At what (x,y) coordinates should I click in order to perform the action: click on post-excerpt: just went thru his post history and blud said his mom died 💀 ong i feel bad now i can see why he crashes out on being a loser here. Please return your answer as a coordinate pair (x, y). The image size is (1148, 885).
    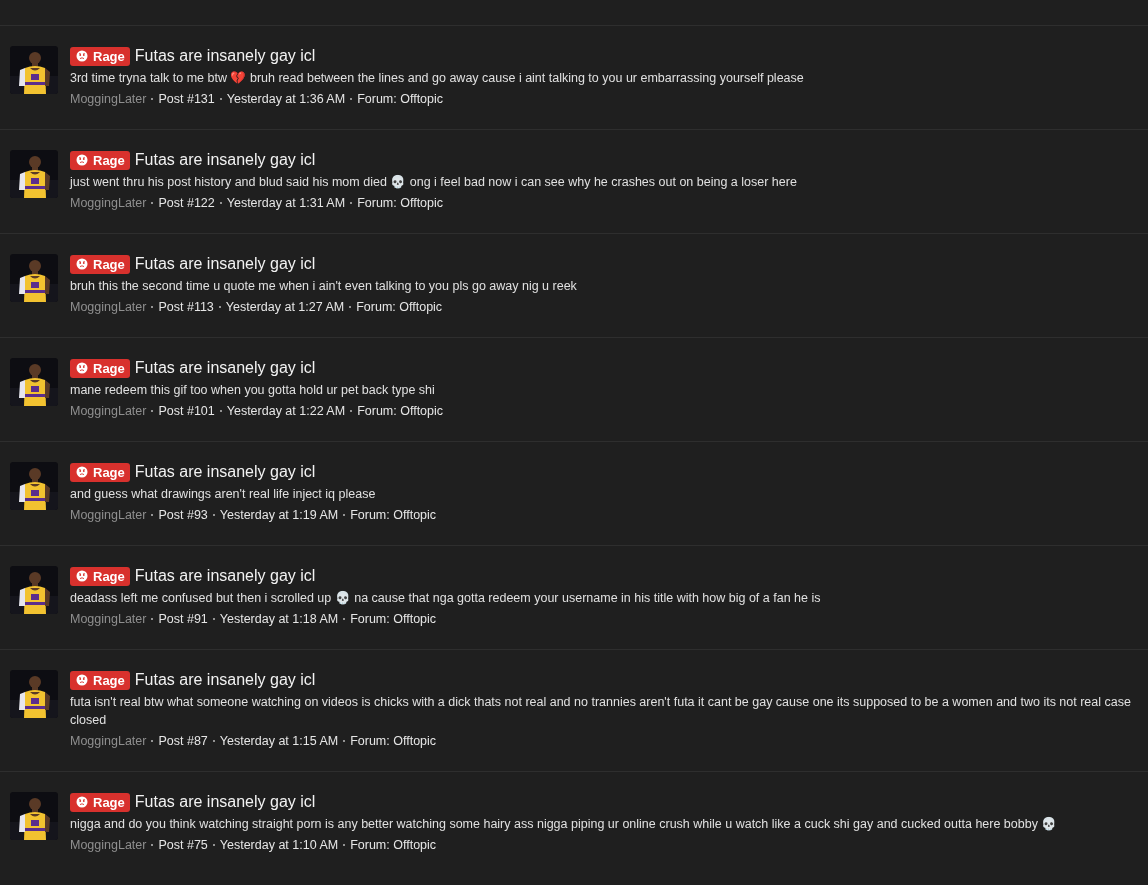
    Looking at the image, I should click on (434, 182).